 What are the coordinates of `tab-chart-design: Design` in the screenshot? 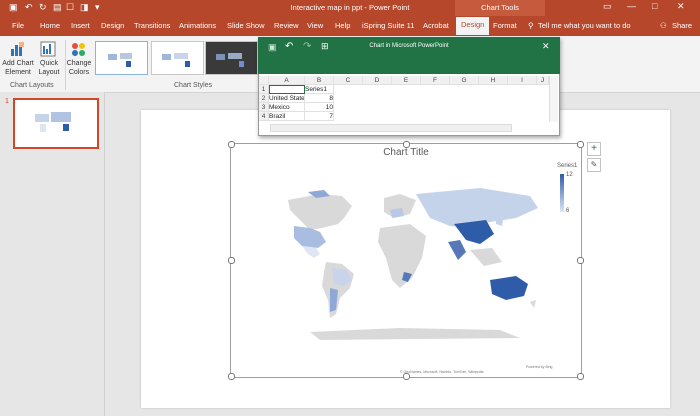 It's located at (473, 26).